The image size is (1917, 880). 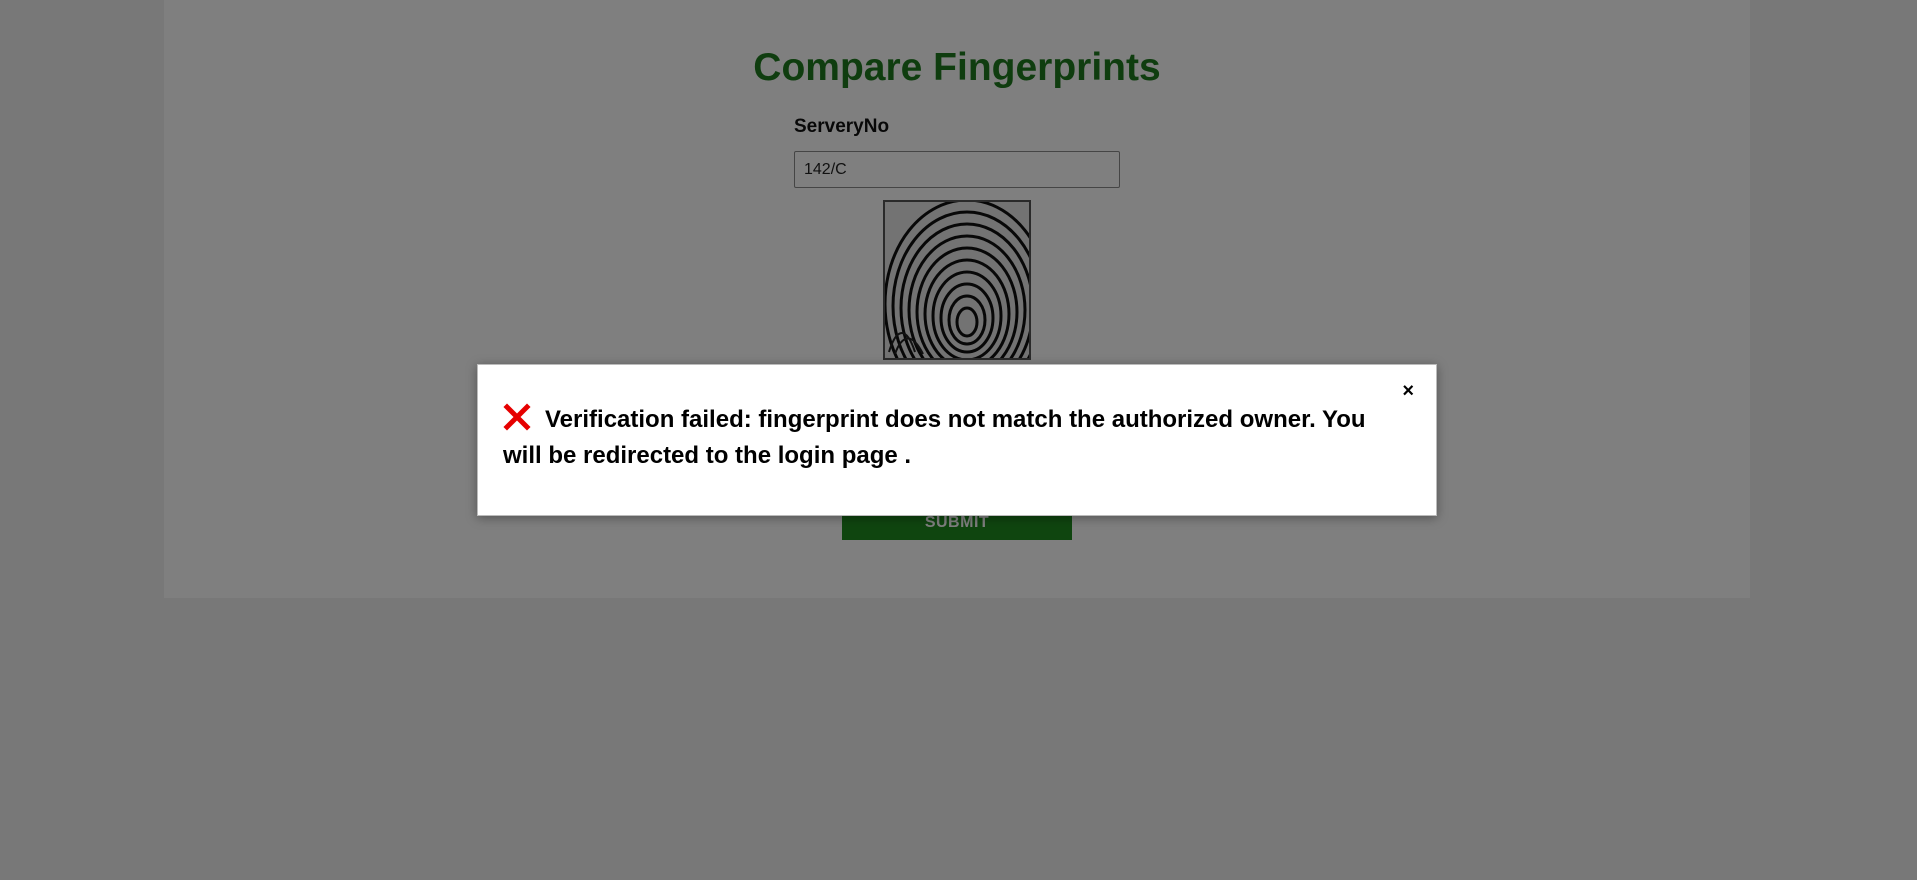 I want to click on close-icon: ×, so click(x=1408, y=391).